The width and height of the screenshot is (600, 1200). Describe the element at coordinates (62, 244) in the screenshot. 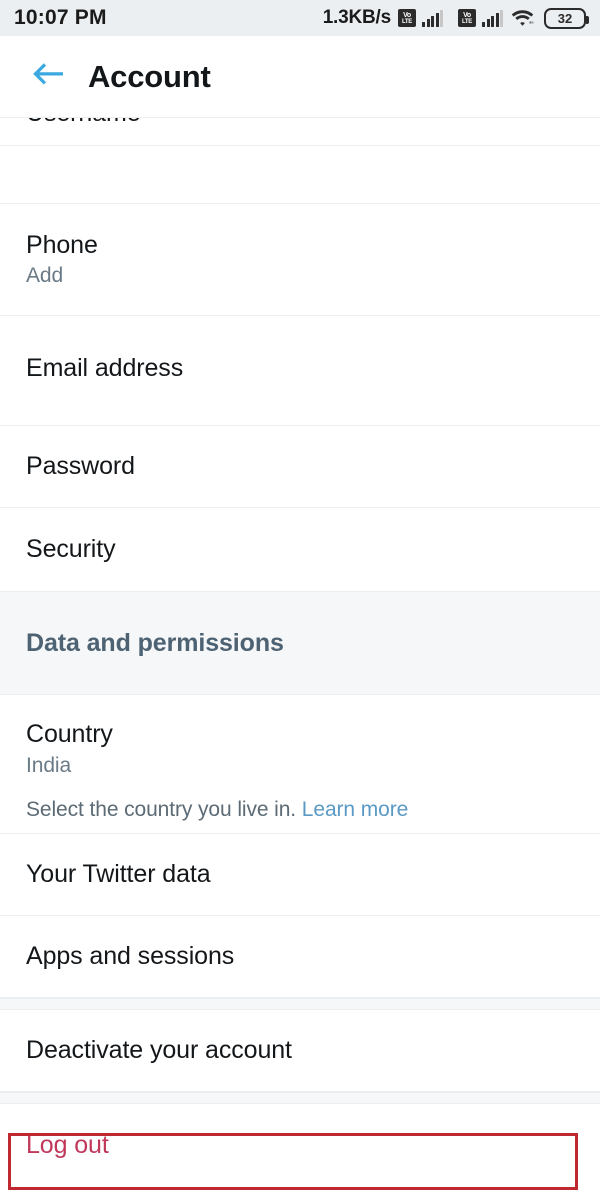

I see `phone-label: Phone` at that location.